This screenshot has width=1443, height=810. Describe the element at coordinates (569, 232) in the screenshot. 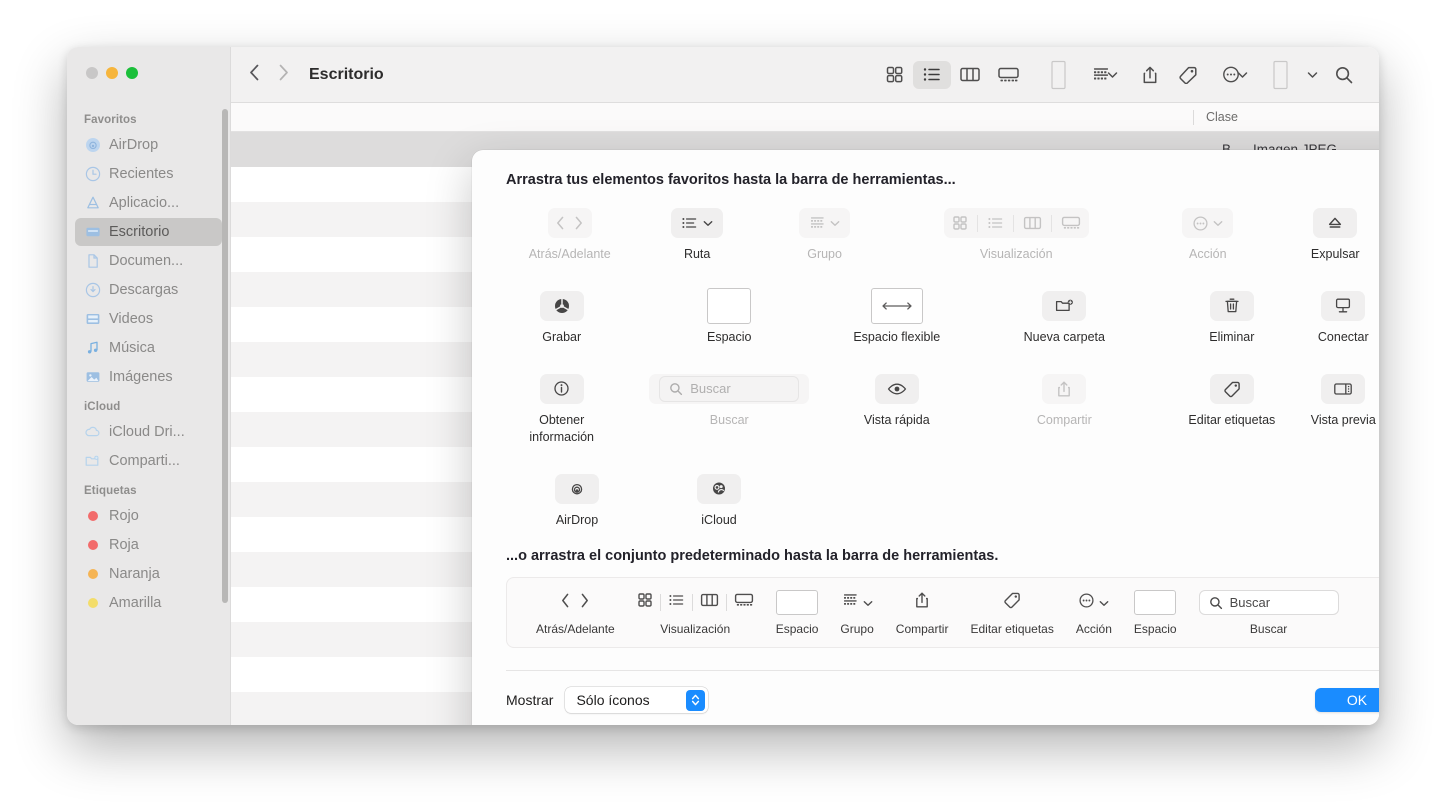

I see `palette-item-atras-adelante: Atrás/Adelante` at that location.